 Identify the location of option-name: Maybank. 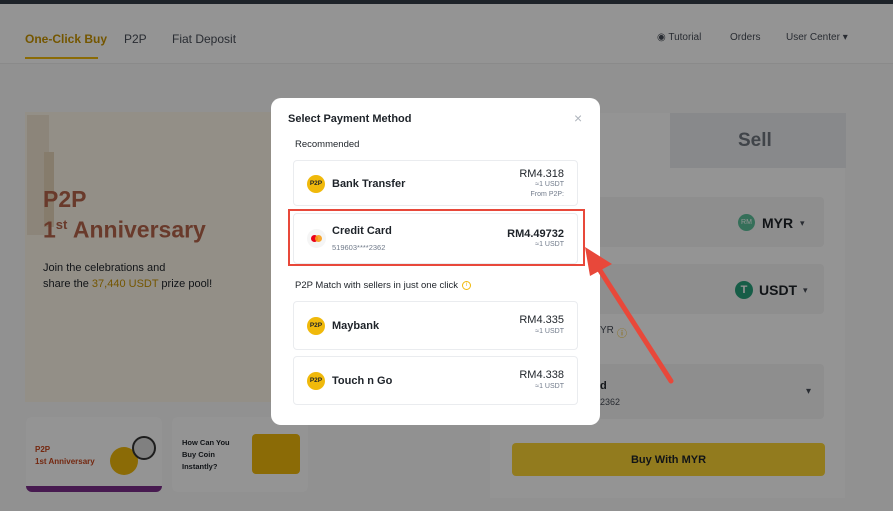
(356, 326).